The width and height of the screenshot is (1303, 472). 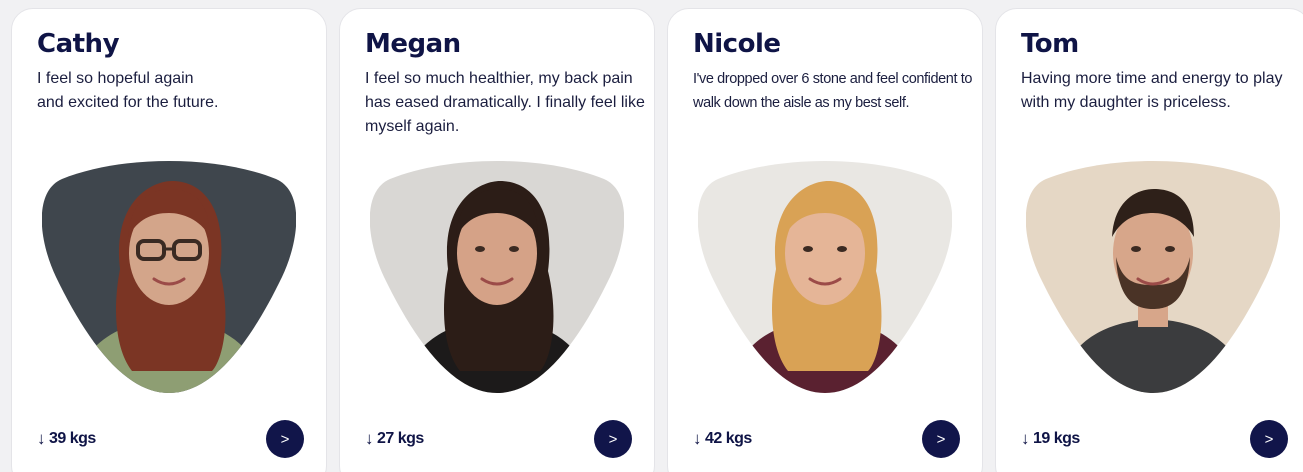 I want to click on weight-loss-stat: ↓ 39 kgs, so click(x=66, y=439).